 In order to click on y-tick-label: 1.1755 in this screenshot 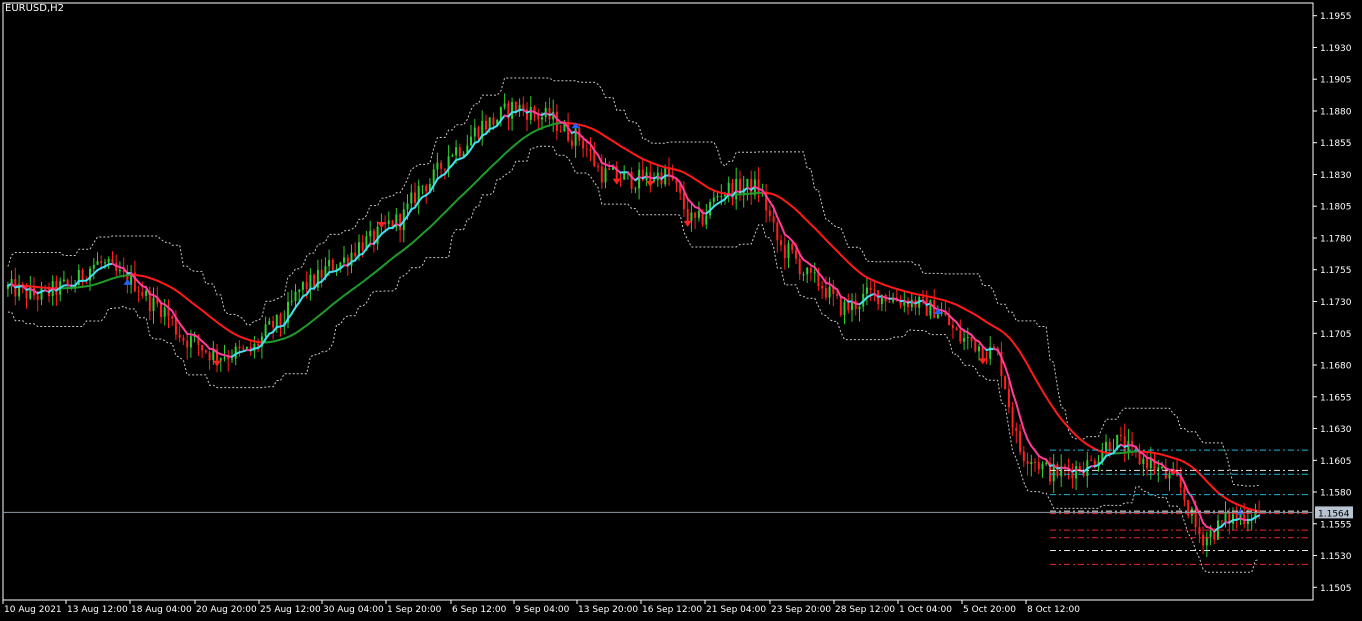, I will do `click(1336, 271)`.